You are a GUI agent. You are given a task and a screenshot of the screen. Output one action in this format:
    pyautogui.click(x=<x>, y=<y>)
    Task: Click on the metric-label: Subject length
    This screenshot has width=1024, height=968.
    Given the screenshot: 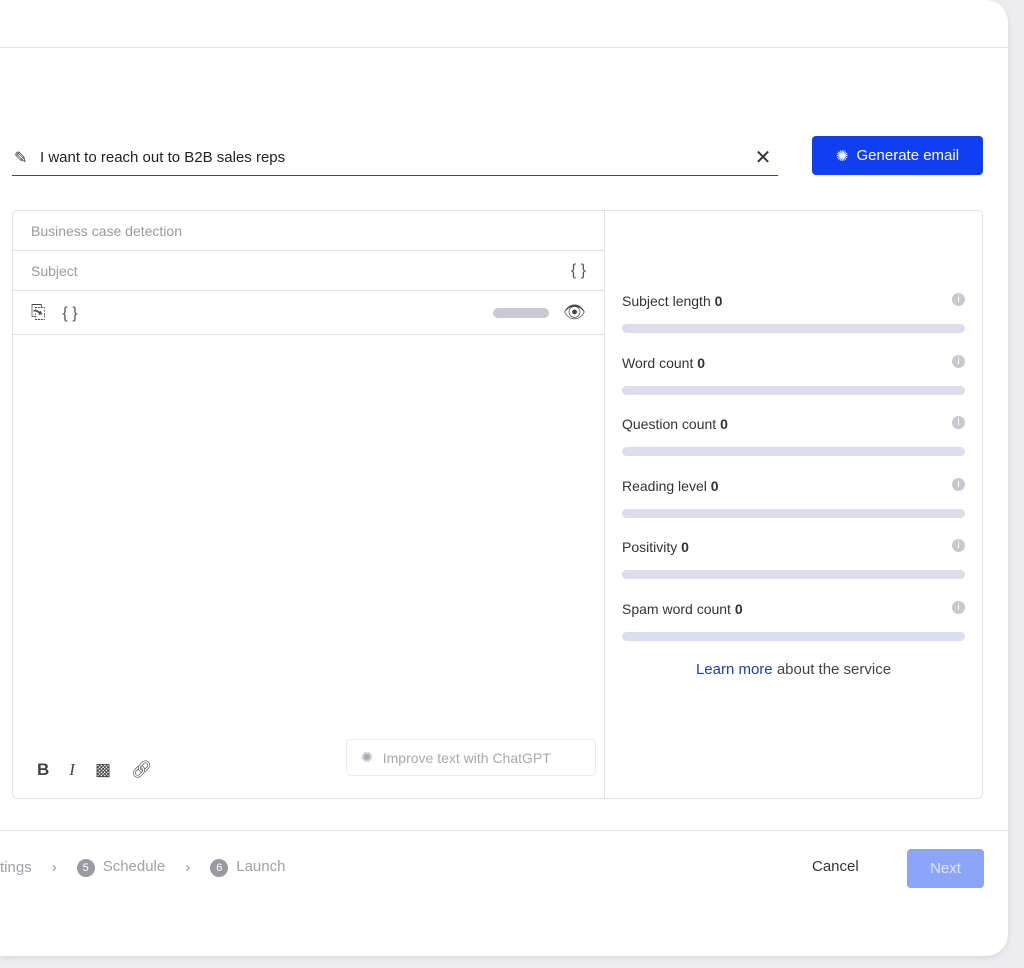 What is the action you would take?
    pyautogui.click(x=666, y=301)
    